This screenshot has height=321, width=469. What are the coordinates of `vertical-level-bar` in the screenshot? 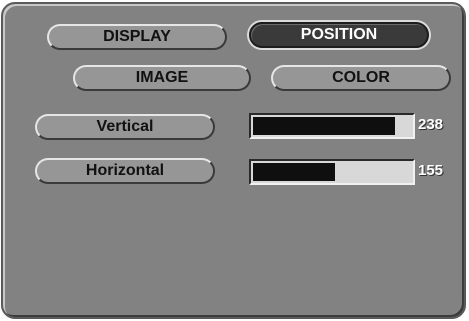 It's located at (332, 126).